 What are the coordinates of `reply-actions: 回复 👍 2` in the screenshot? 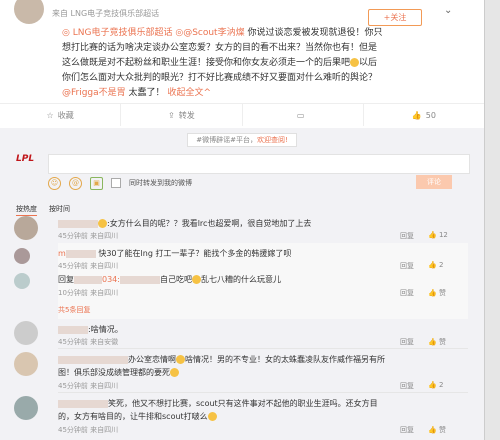 It's located at (421, 266).